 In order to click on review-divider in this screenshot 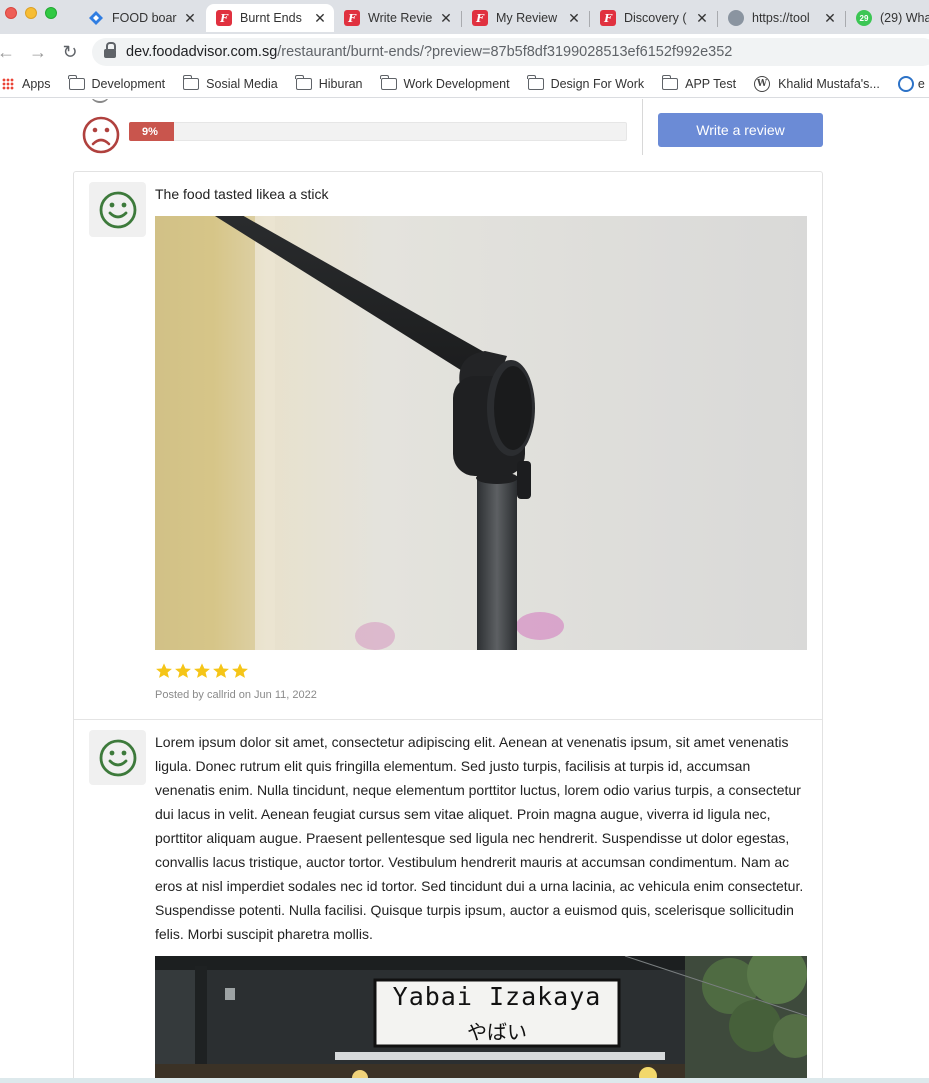, I will do `click(448, 719)`.